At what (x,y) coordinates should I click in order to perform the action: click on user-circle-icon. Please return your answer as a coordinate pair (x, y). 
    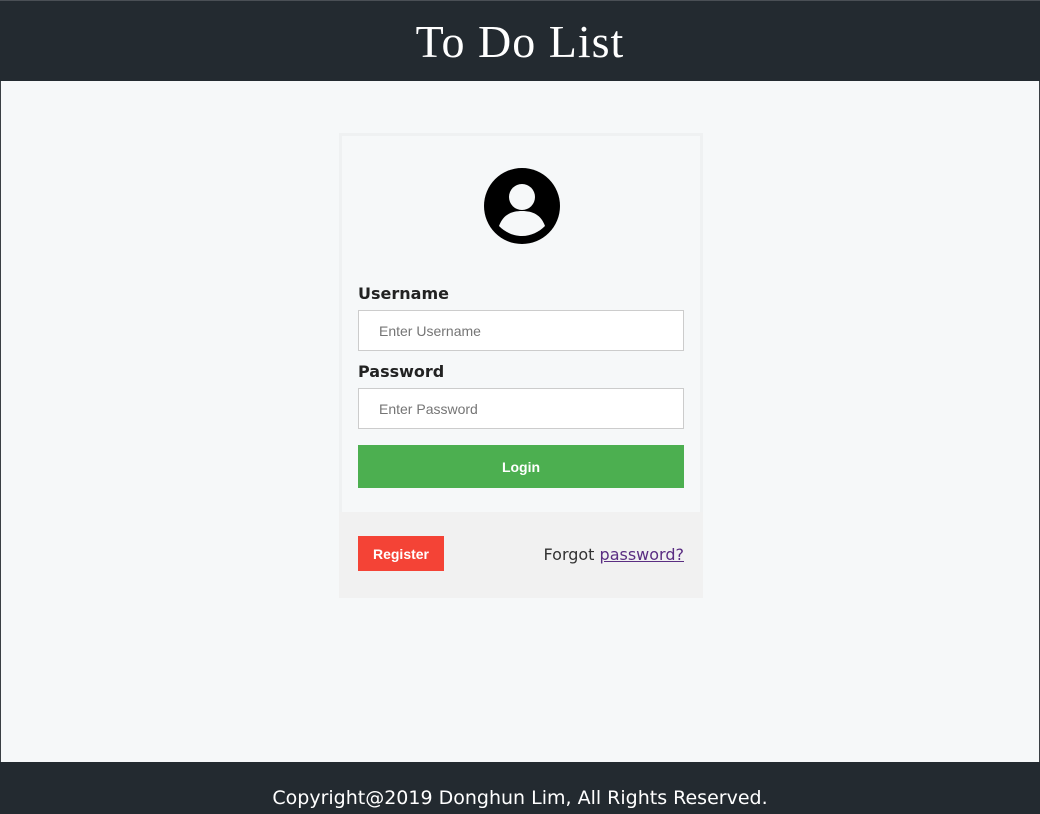
    Looking at the image, I should click on (522, 206).